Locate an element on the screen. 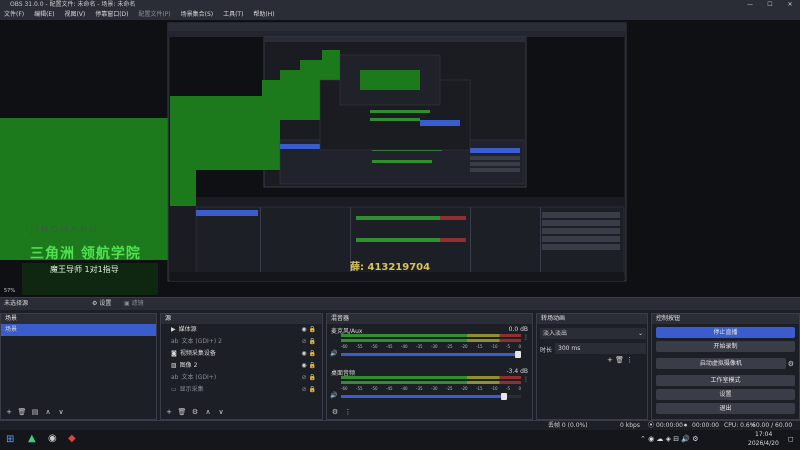 The width and height of the screenshot is (800, 450). source-item-label: 文本 (GDI+) 2 is located at coordinates (201, 341).